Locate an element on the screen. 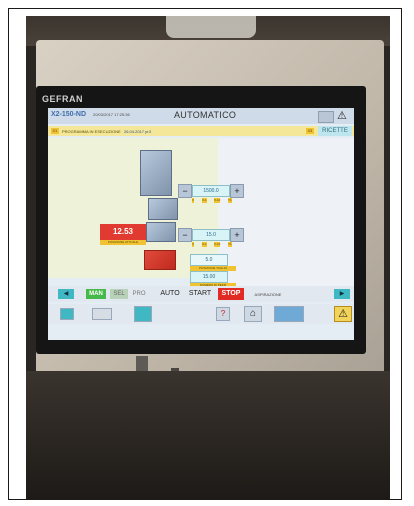 The image size is (414, 506). second-value: 15.0 is located at coordinates (211, 235).